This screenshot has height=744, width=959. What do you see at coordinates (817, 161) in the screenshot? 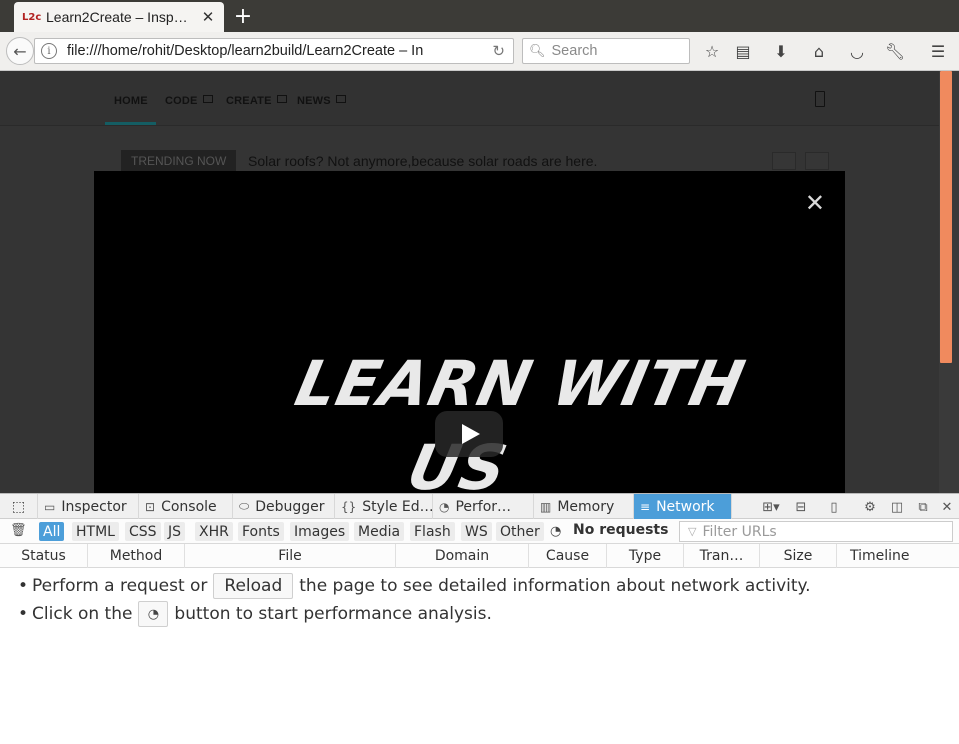
I see `trending-next-button` at bounding box center [817, 161].